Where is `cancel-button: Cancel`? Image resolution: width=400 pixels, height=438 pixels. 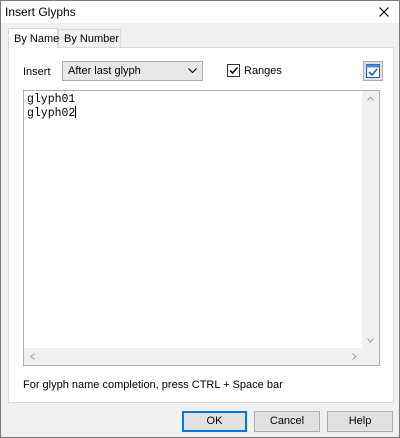 cancel-button: Cancel is located at coordinates (287, 421).